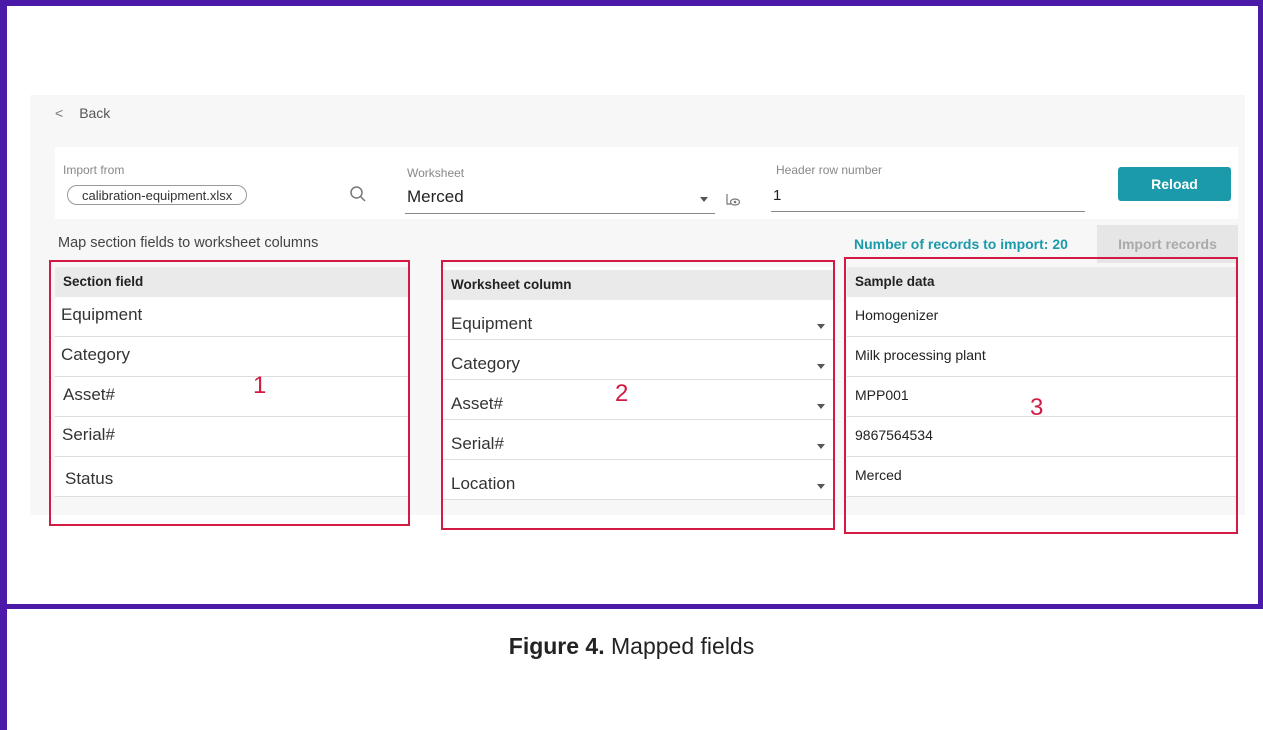 The height and width of the screenshot is (730, 1263). I want to click on header-row-label: Header row number, so click(829, 170).